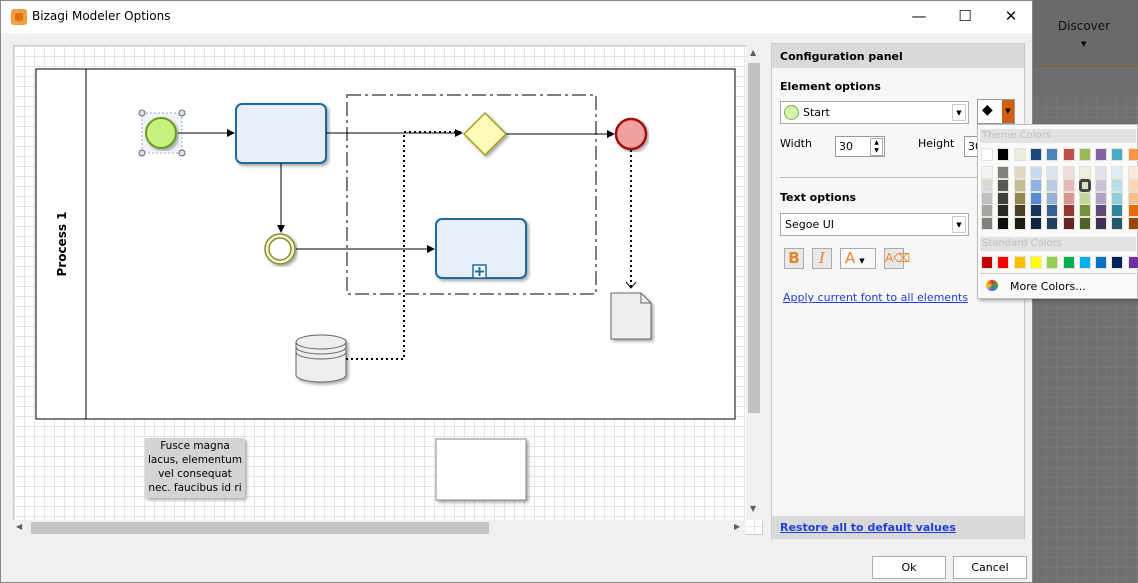 The width and height of the screenshot is (1138, 583). Describe the element at coordinates (876, 147) in the screenshot. I see `spinner-arrows-icon: ▲ ▼` at that location.